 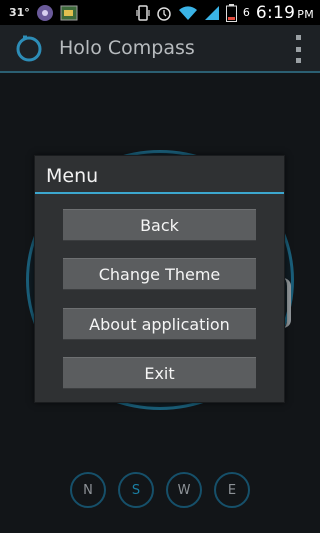 I want to click on app-title: Holo Compass, so click(x=127, y=48).